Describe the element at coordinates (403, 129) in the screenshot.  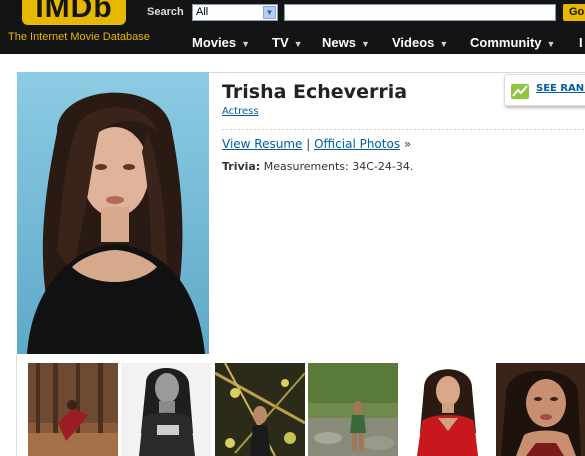
I see `section-divider` at that location.